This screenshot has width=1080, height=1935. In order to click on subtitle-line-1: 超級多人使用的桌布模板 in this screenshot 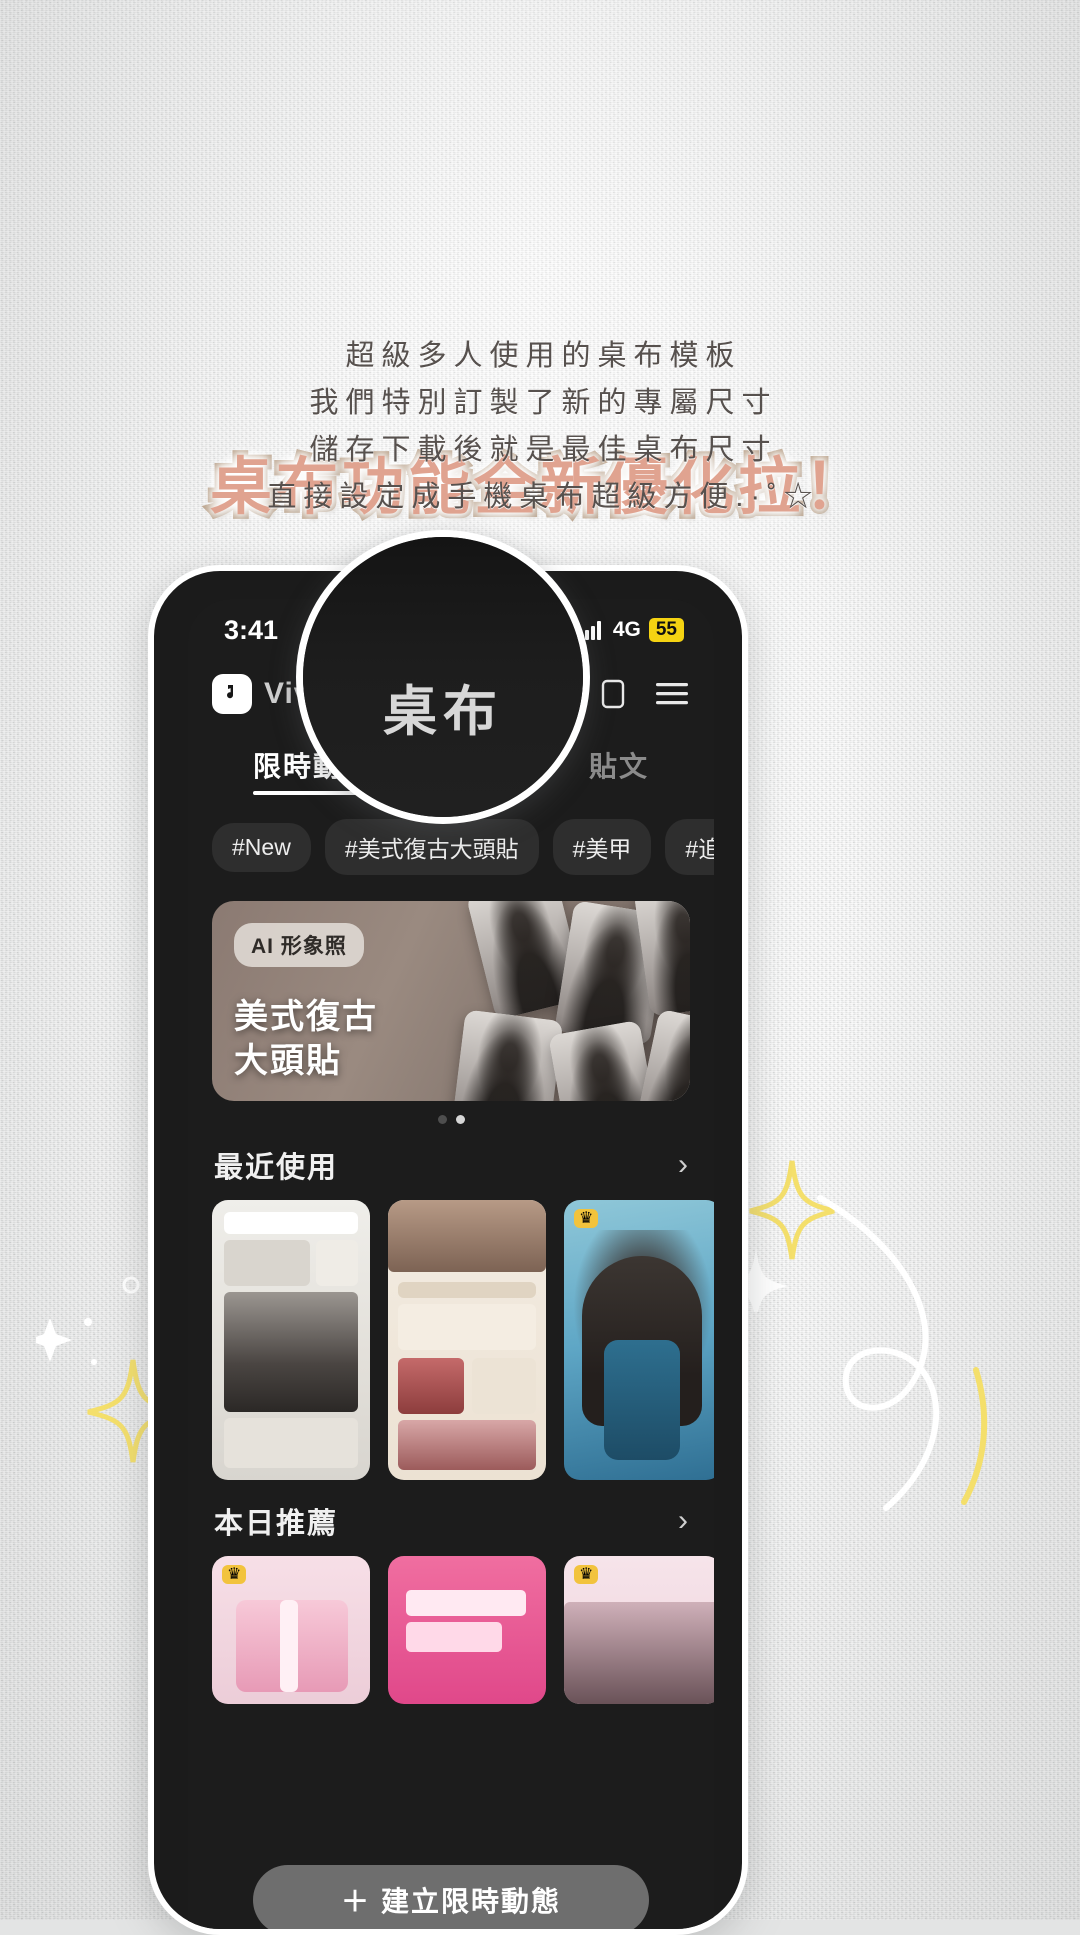, I will do `click(543, 356)`.